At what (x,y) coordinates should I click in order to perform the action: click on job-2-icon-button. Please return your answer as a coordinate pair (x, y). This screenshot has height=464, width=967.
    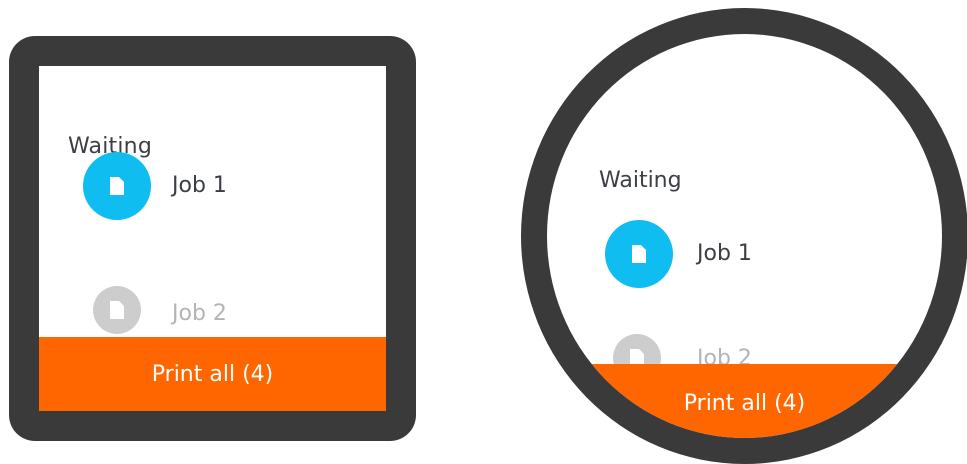
    Looking at the image, I should click on (117, 310).